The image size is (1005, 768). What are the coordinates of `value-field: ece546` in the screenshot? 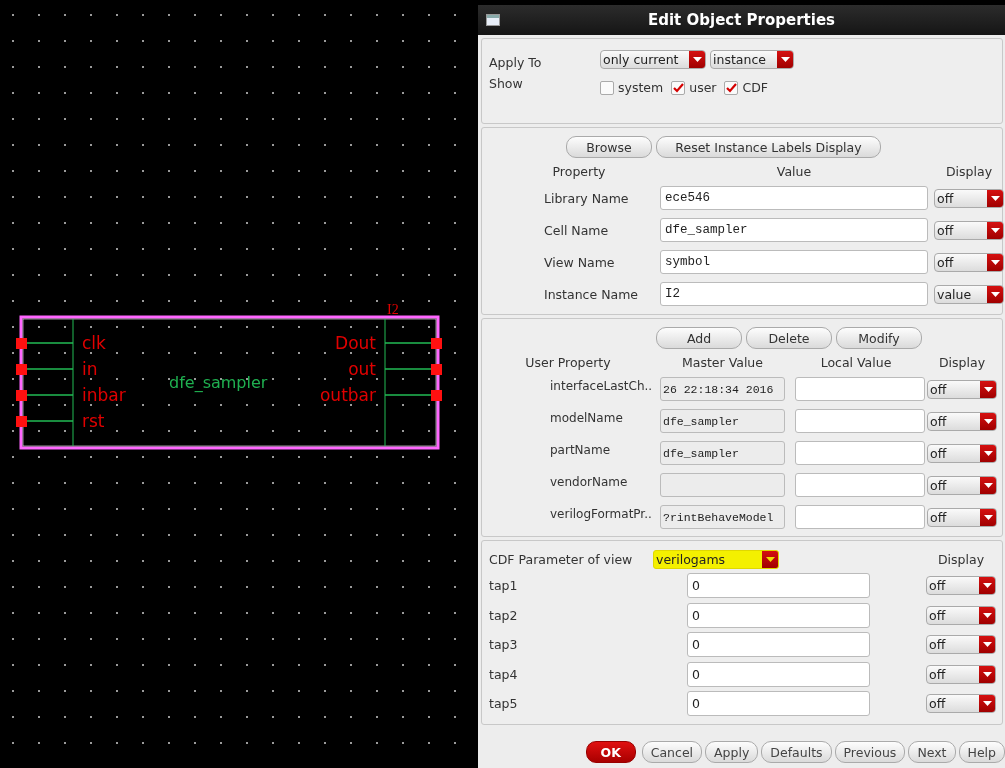 It's located at (794, 198).